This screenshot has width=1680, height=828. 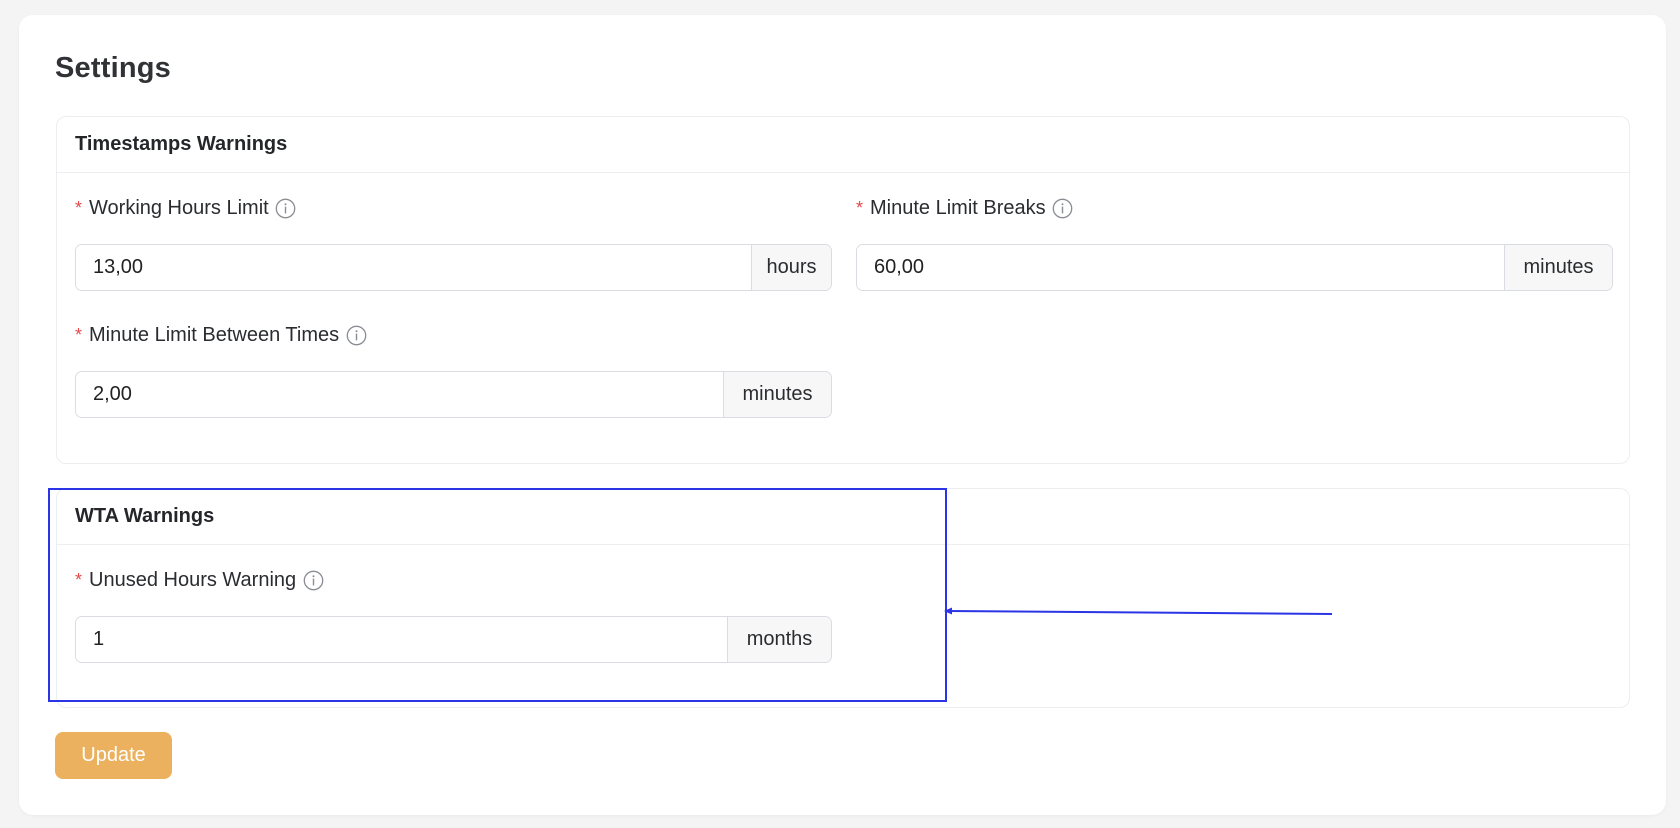 I want to click on minute-limit-between-times-input-group: 2,00 minutes, so click(x=453, y=394).